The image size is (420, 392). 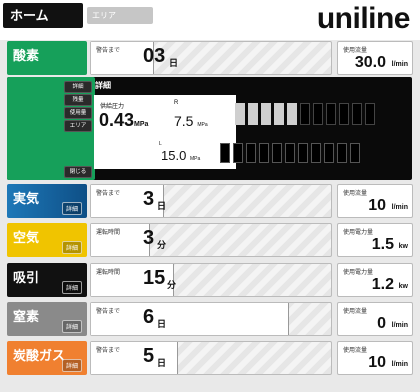 What do you see at coordinates (181, 155) in the screenshot?
I see `l-value: 15.0 MPa` at bounding box center [181, 155].